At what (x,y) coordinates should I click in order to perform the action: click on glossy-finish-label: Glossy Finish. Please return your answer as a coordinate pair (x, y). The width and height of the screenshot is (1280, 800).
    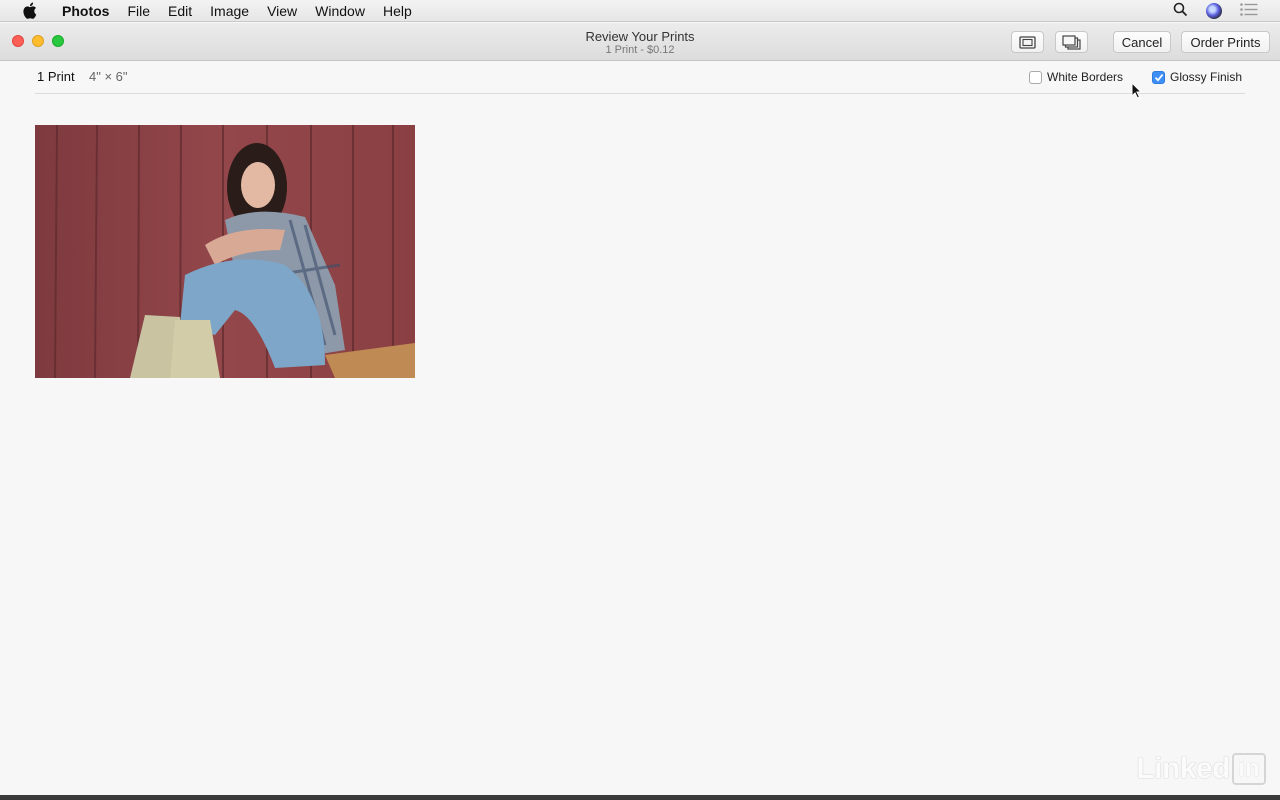
    Looking at the image, I should click on (1206, 77).